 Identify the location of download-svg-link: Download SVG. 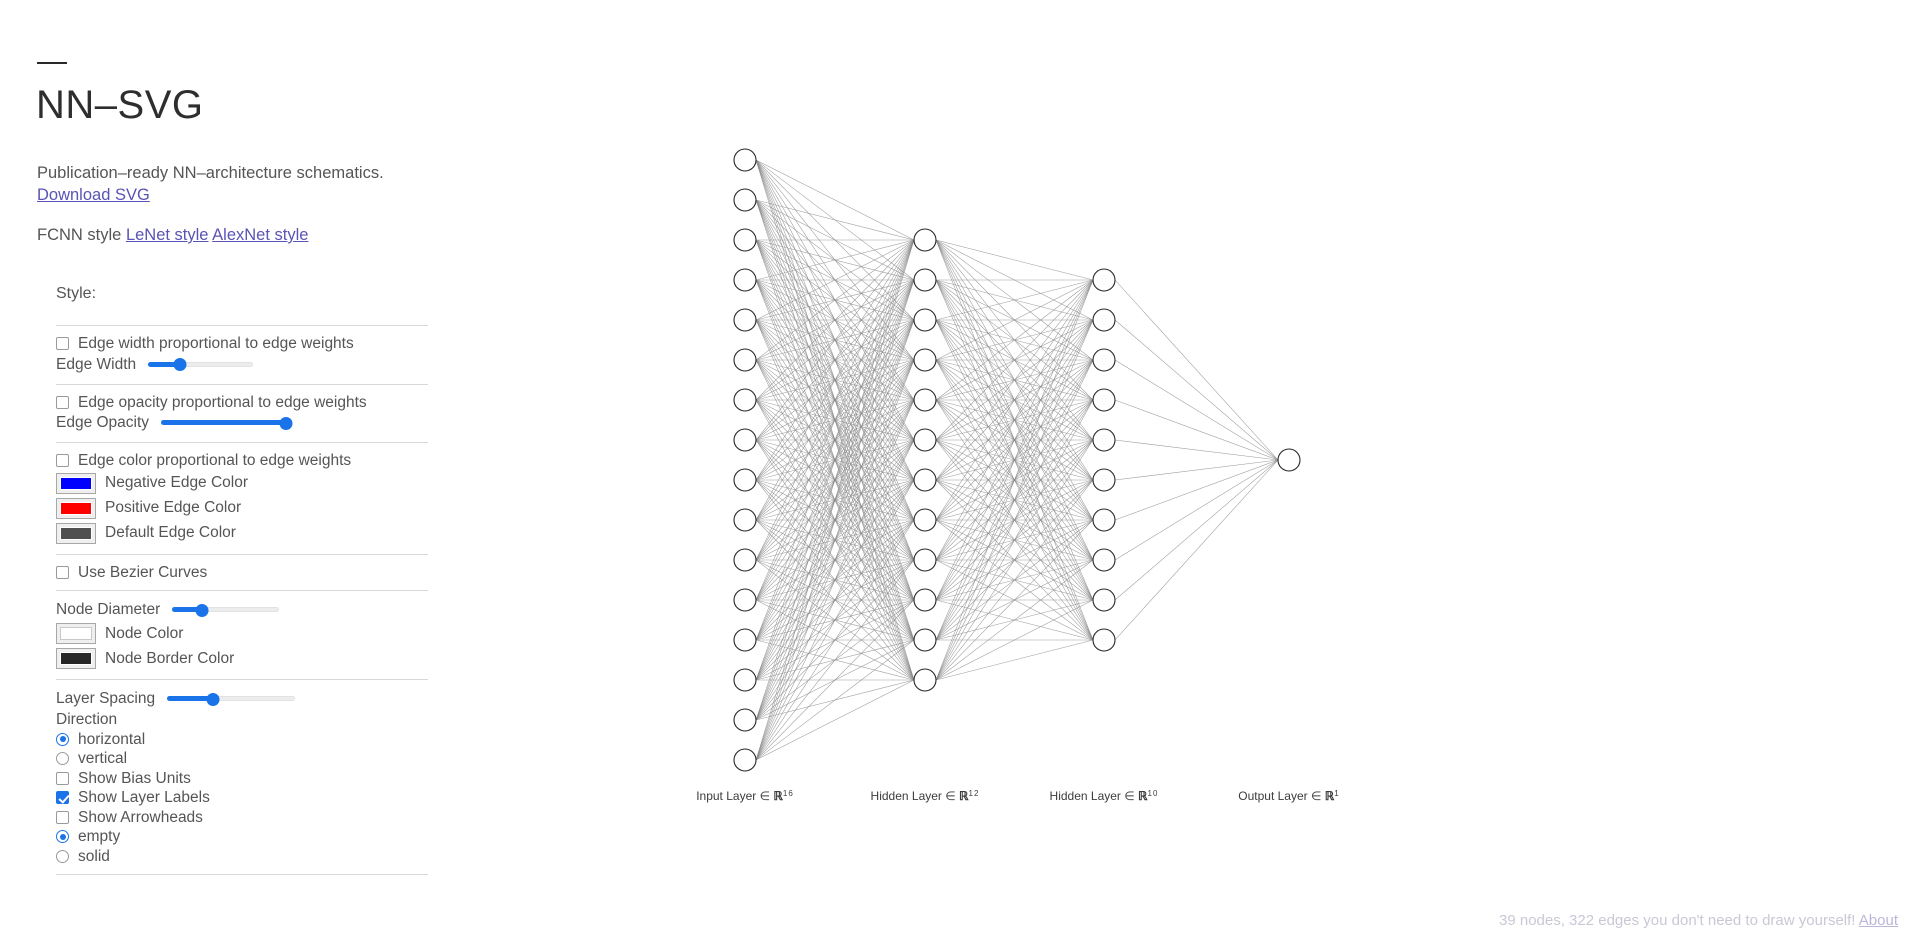
(93, 195).